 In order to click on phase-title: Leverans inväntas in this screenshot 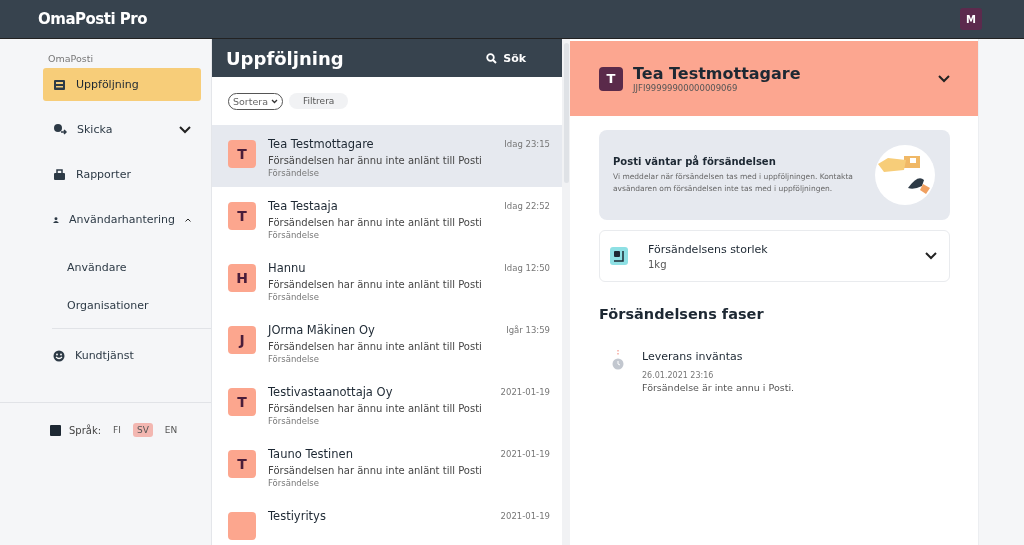, I will do `click(693, 356)`.